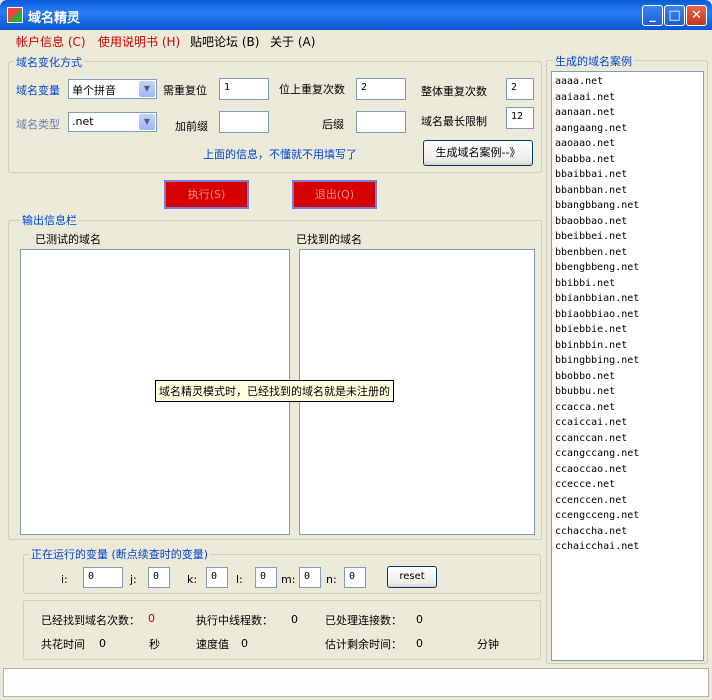 The image size is (712, 700). What do you see at coordinates (627, 470) in the screenshot?
I see `example-domain-item: ccaoccao.net` at bounding box center [627, 470].